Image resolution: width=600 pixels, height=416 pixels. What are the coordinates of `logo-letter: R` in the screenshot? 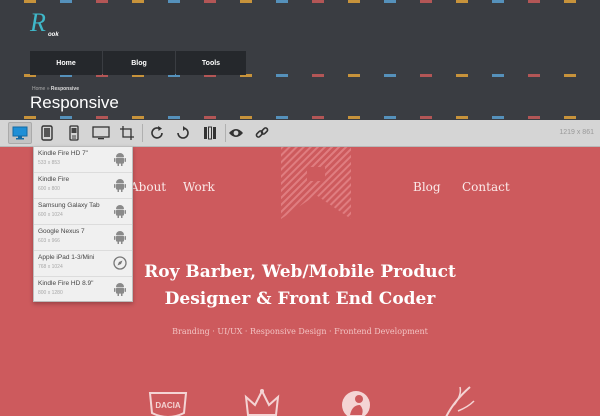 It's located at (38, 22).